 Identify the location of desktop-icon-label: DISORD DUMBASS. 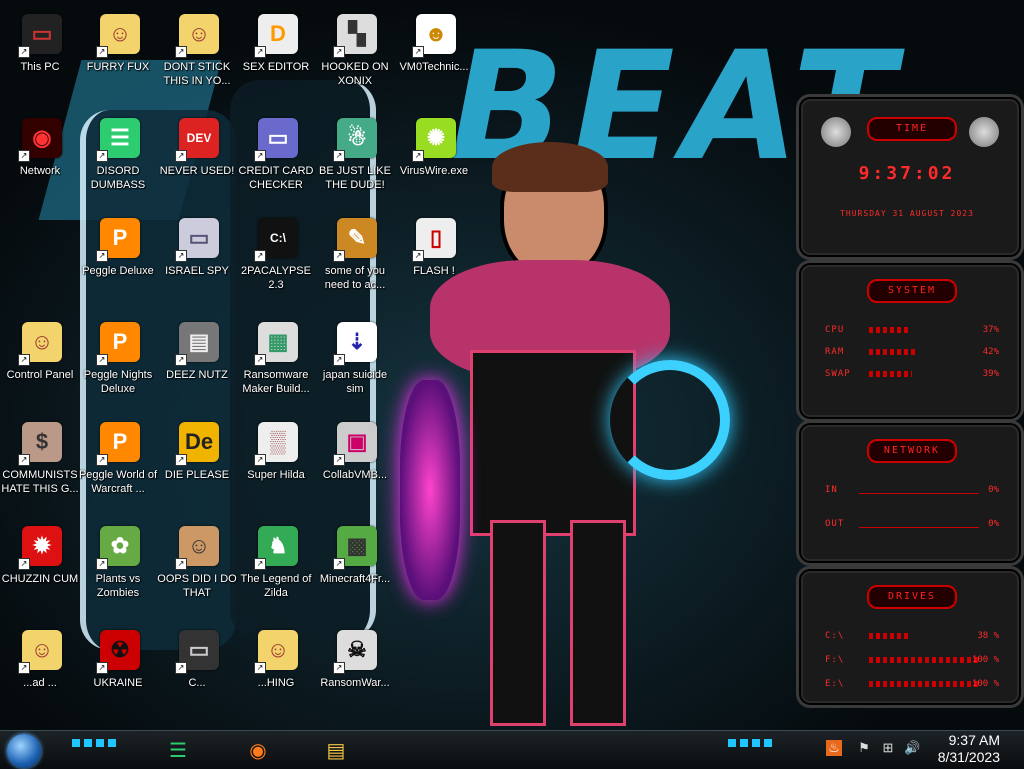
(118, 178).